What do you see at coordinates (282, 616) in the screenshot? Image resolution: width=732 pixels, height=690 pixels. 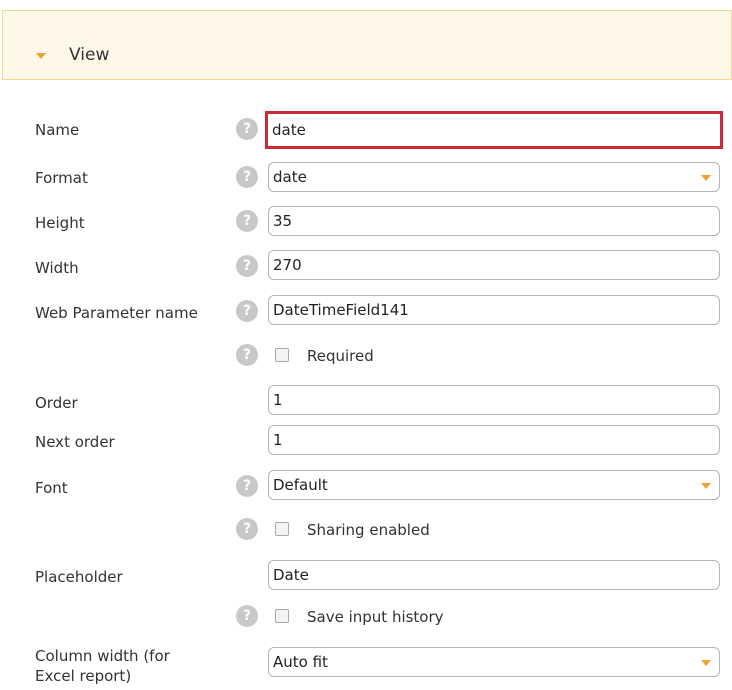 I see `save-history-checkbox` at bounding box center [282, 616].